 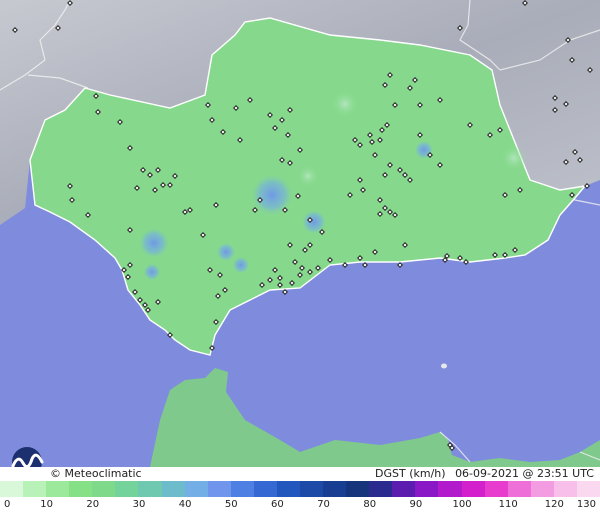 What do you see at coordinates (185, 504) in the screenshot?
I see `scale-tick-label: 40` at bounding box center [185, 504].